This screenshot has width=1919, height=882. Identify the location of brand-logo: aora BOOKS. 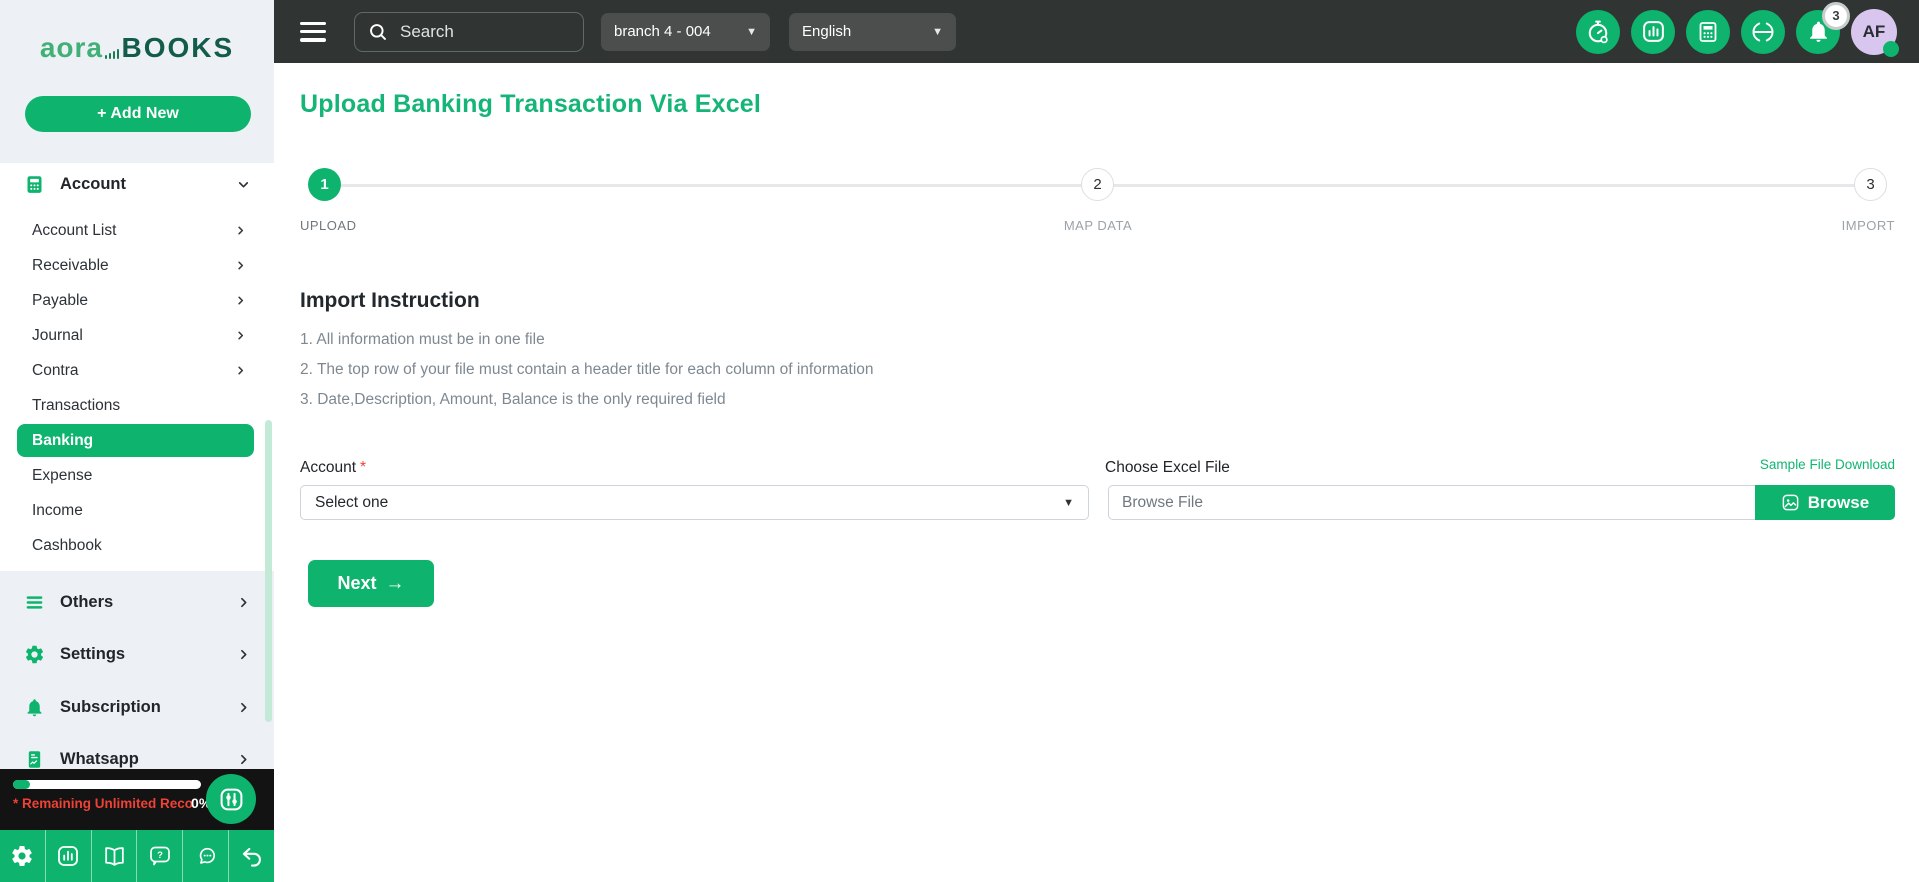
(137, 48).